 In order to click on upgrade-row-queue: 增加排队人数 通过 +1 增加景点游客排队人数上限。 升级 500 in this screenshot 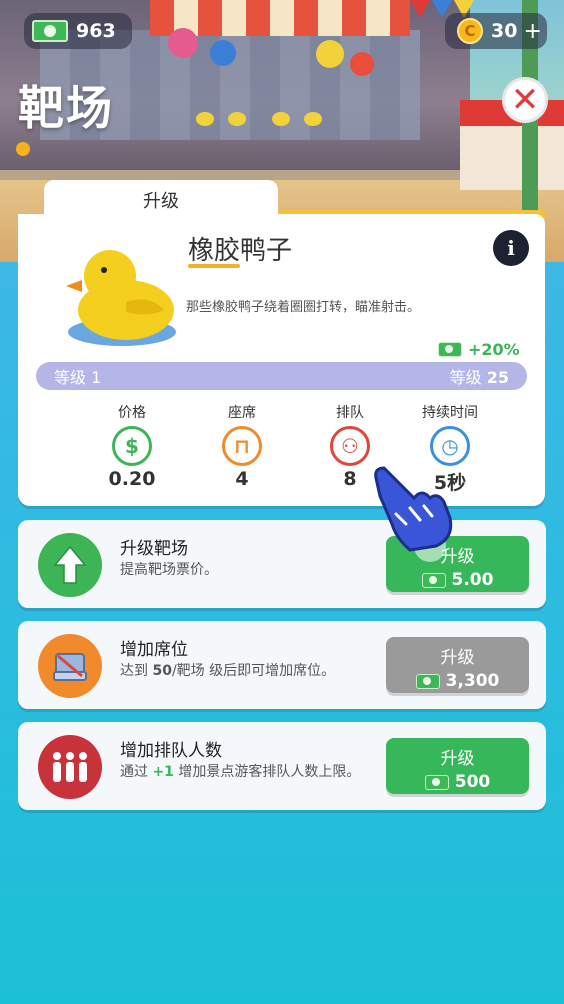, I will do `click(282, 766)`.